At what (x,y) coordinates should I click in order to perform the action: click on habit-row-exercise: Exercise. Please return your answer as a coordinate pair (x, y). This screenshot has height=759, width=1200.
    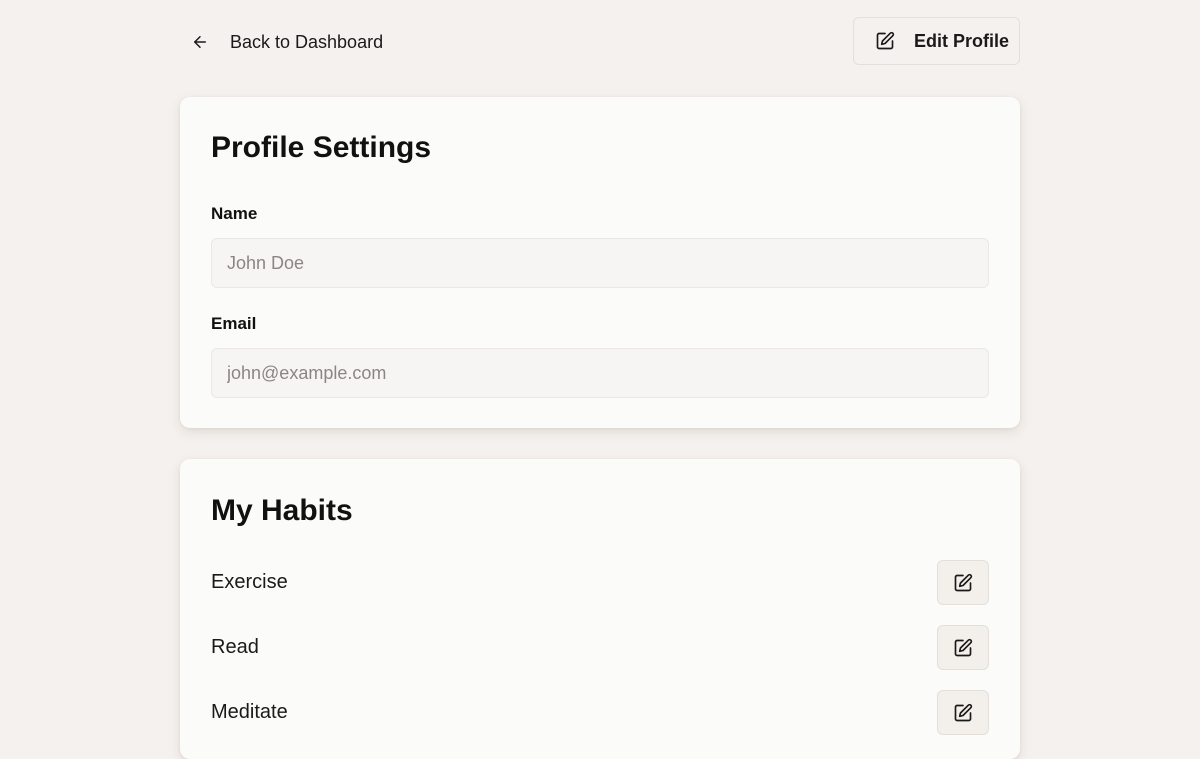
    Looking at the image, I should click on (600, 582).